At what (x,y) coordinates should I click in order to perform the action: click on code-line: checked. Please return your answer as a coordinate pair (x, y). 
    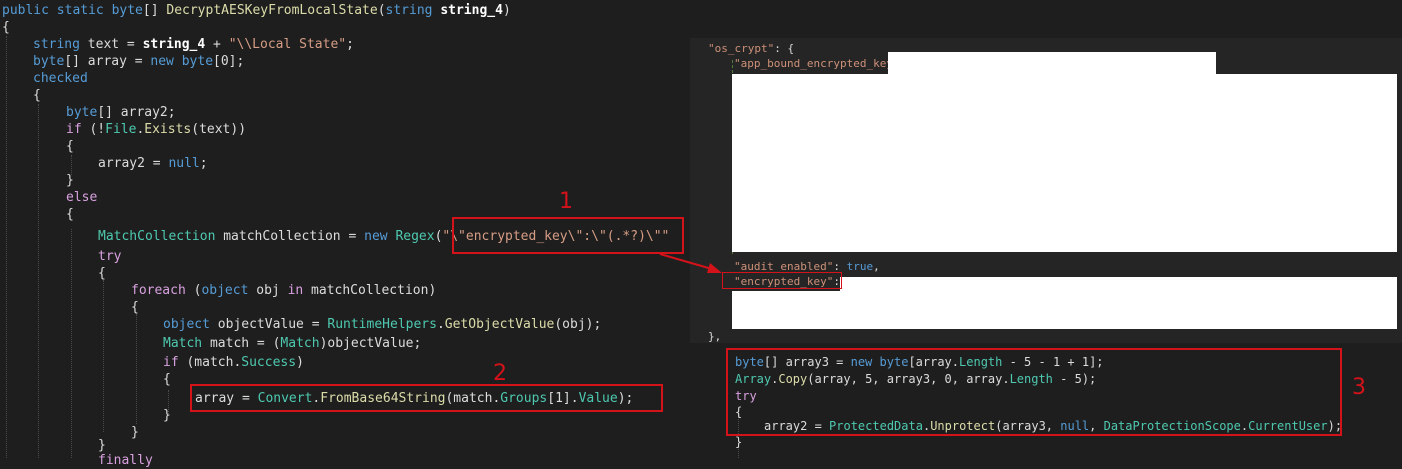
    Looking at the image, I should click on (60, 78).